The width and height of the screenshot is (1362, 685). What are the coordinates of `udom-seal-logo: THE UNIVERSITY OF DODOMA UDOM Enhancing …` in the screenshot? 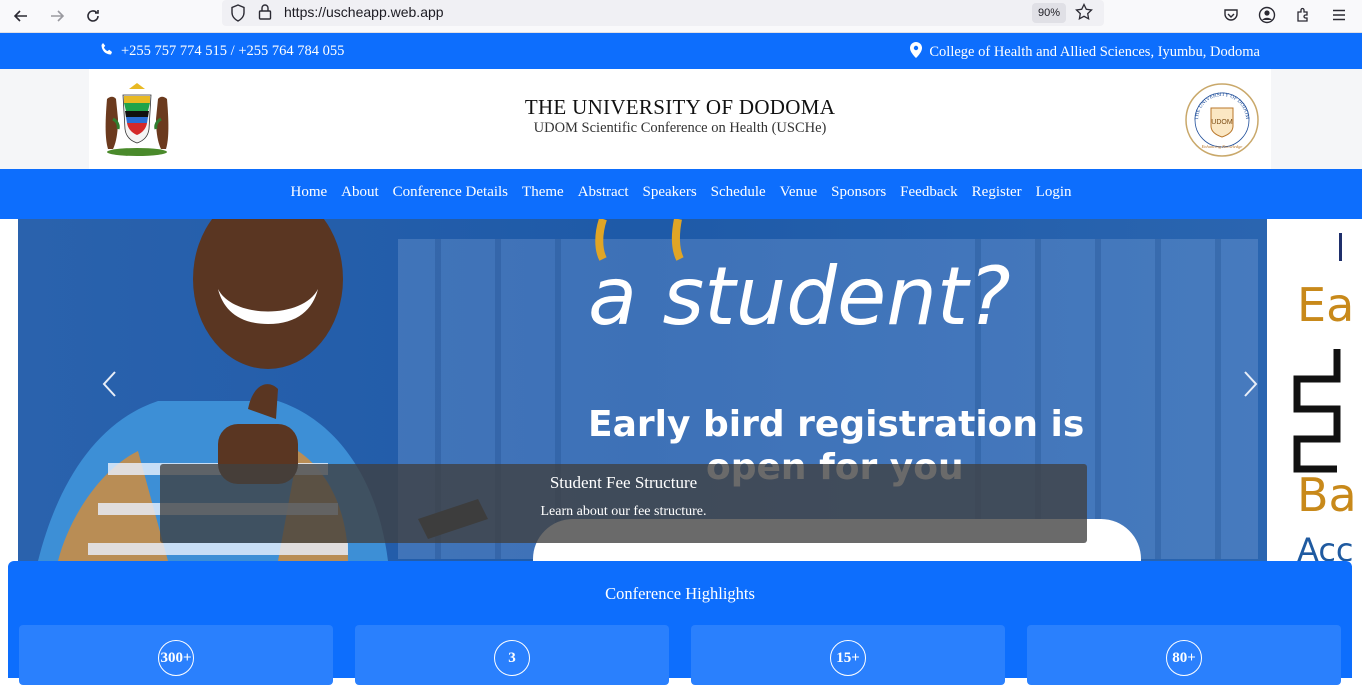 It's located at (1221, 118).